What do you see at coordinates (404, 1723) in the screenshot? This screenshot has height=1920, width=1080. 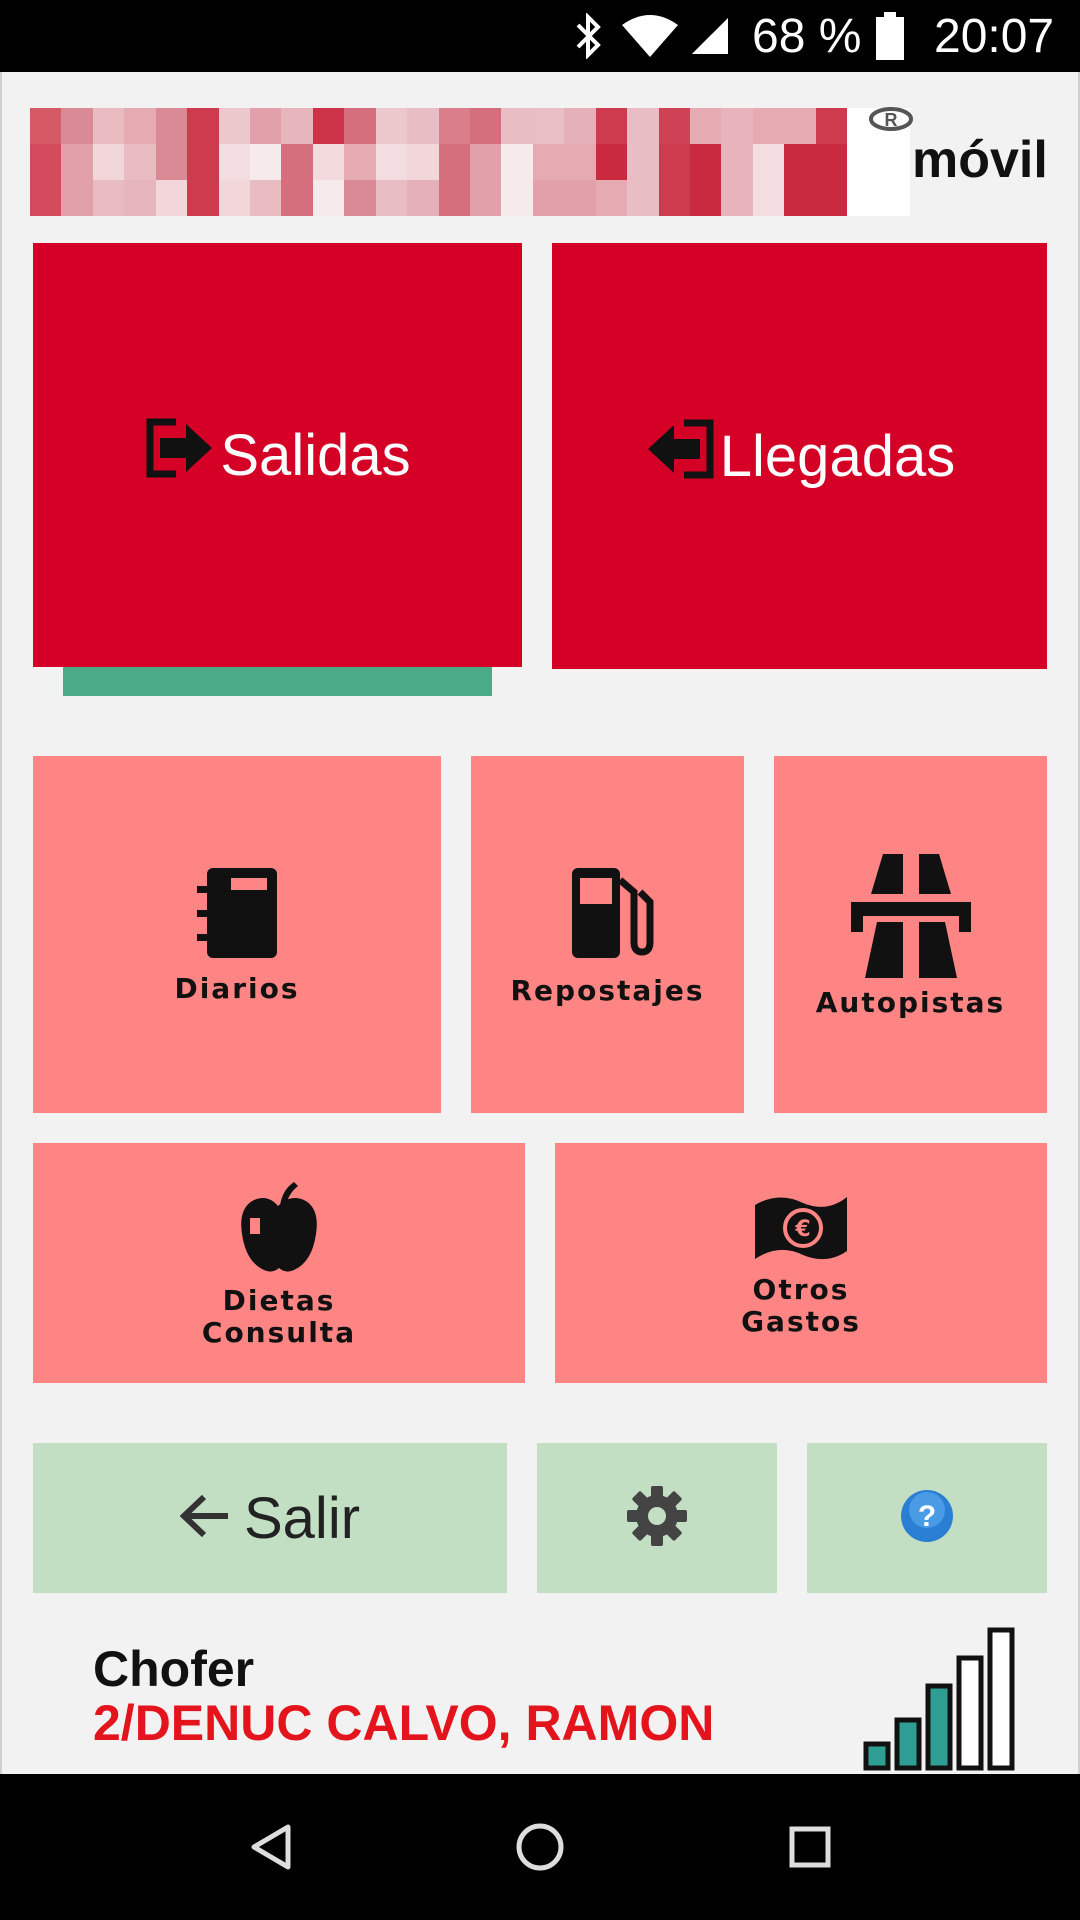 I see `driver-name: 2/DENUC CALVO, RAMON` at bounding box center [404, 1723].